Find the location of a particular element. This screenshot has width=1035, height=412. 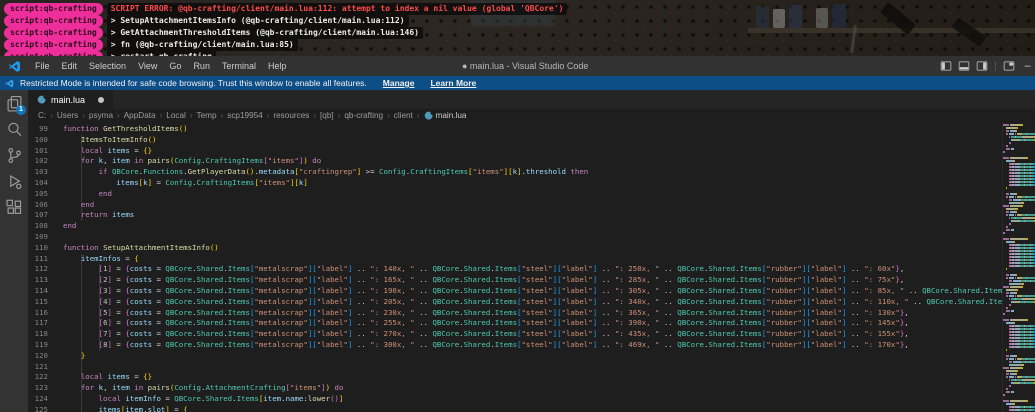

activitybar-extensions is located at coordinates (14, 207).